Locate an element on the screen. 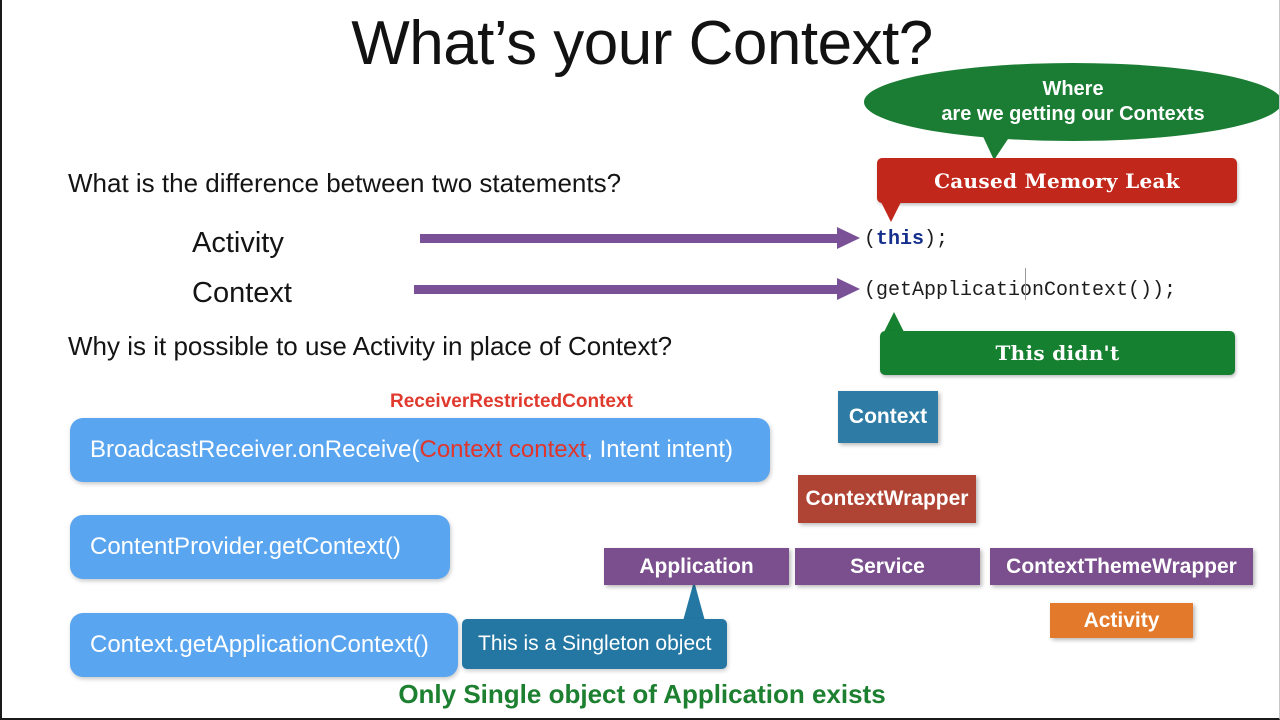 The image size is (1280, 720). arrow-activity-to-this is located at coordinates (640, 238).